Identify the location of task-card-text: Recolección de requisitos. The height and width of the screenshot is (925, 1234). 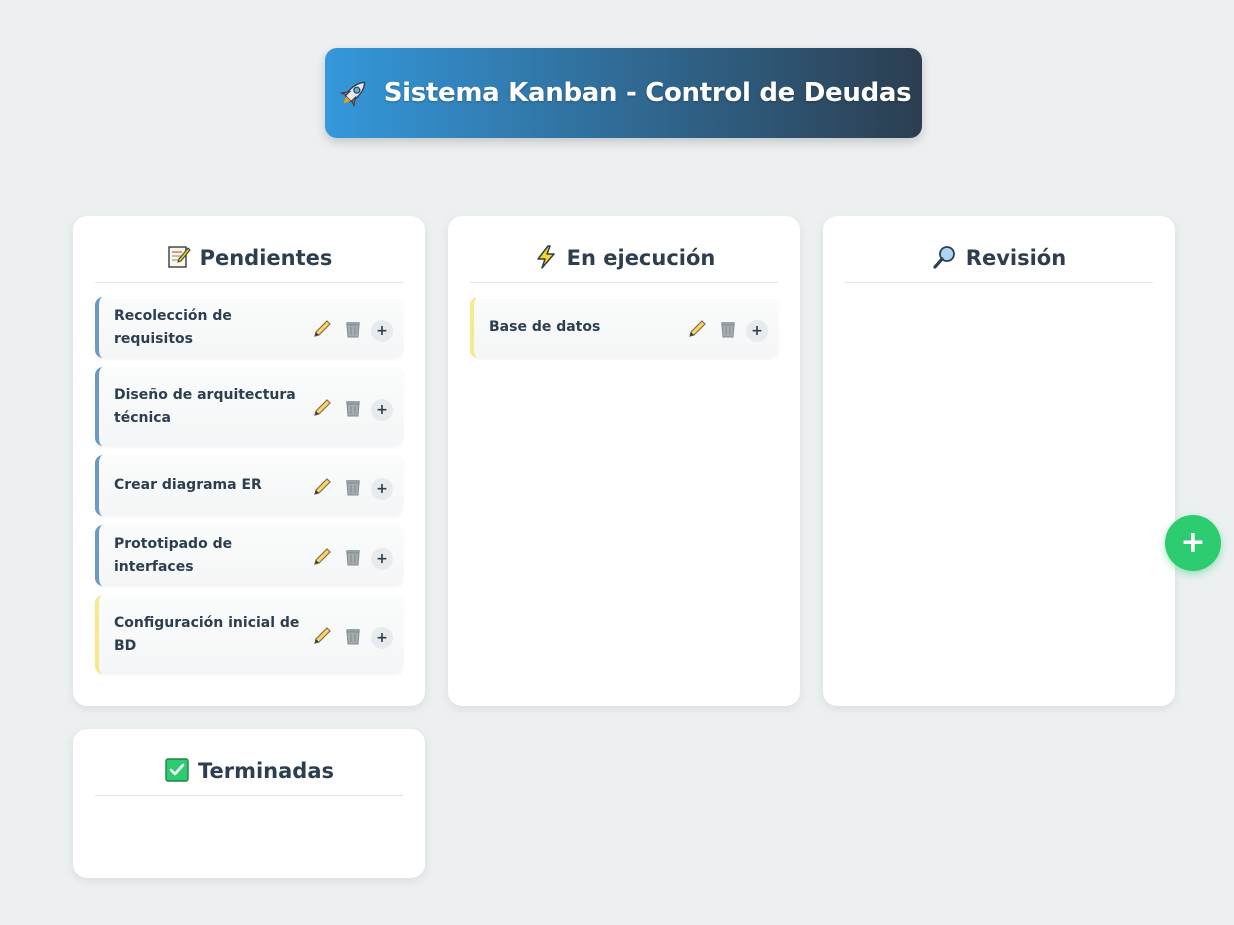
(173, 327).